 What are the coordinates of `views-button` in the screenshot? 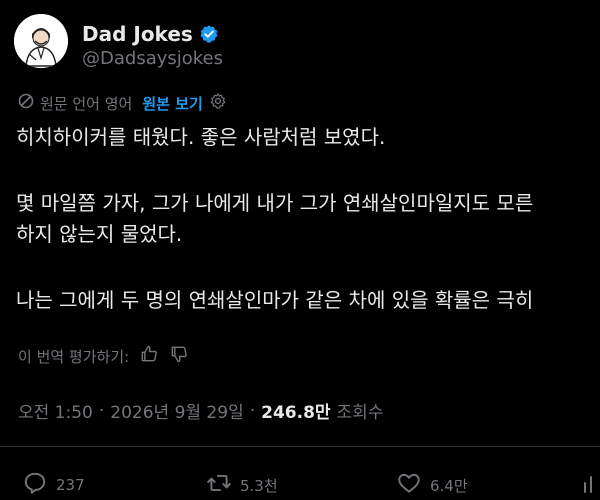 It's located at (591, 485).